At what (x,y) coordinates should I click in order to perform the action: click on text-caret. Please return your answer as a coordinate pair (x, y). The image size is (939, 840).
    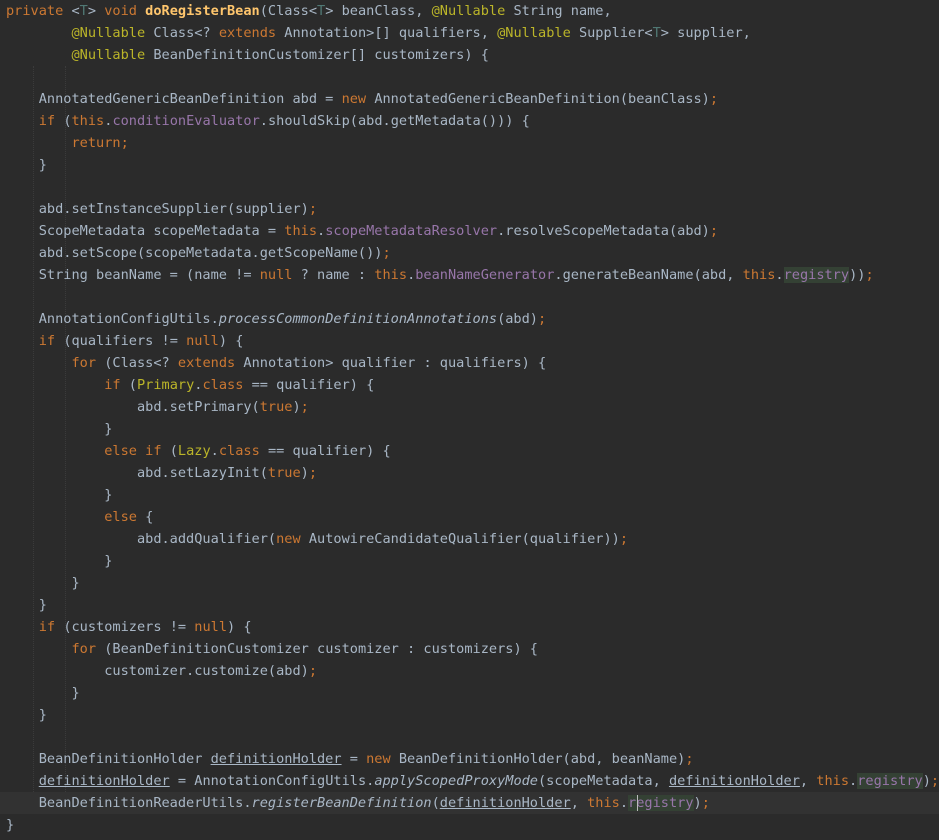
    Looking at the image, I should click on (637, 803).